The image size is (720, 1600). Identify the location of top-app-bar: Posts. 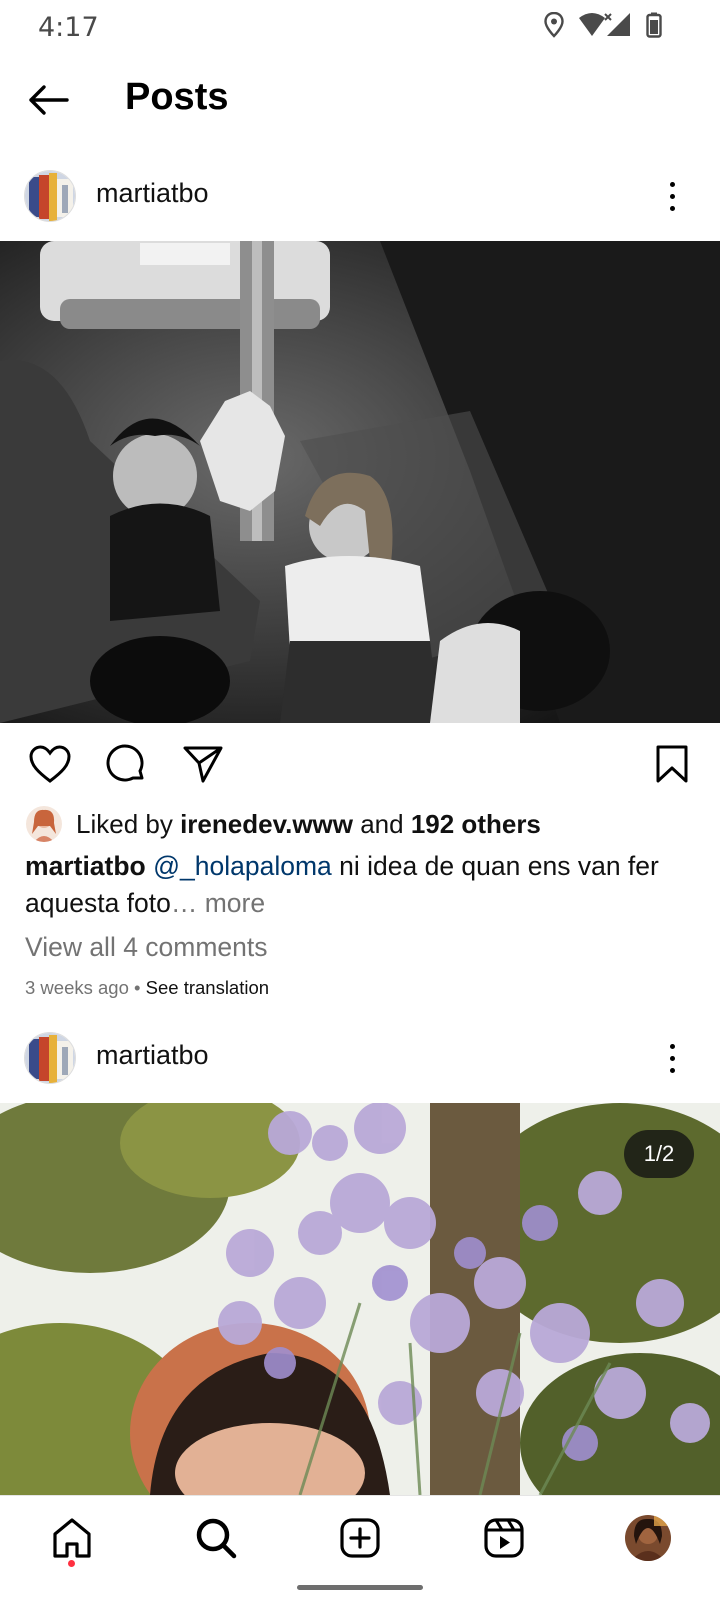
(360, 100).